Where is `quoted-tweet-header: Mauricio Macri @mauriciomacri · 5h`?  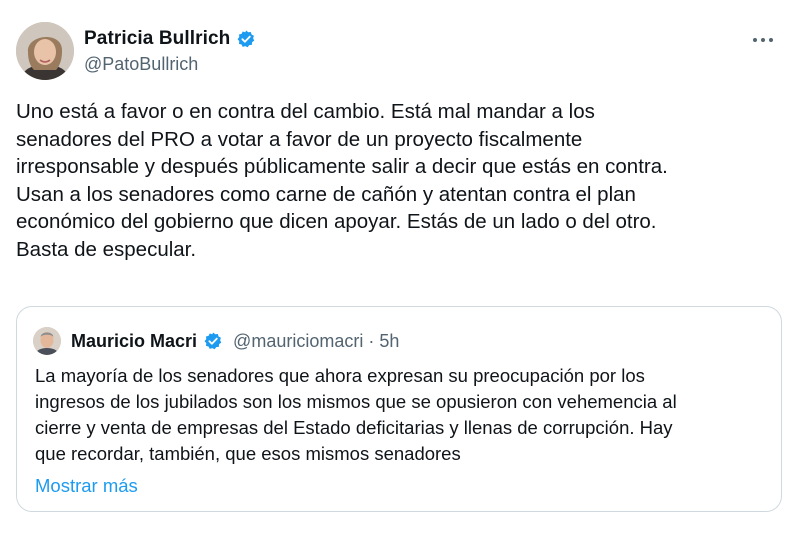
quoted-tweet-header: Mauricio Macri @mauriciomacri · 5h is located at coordinates (216, 341).